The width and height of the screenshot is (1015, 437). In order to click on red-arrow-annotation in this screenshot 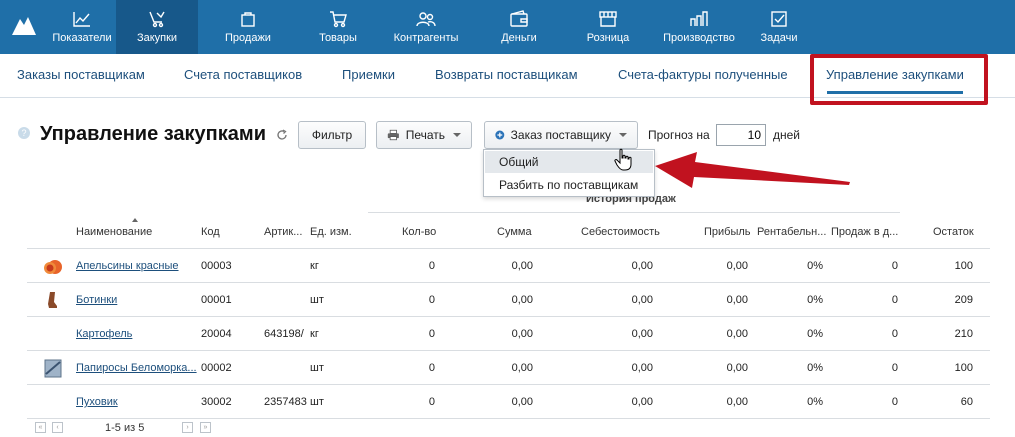, I will do `click(752, 170)`.